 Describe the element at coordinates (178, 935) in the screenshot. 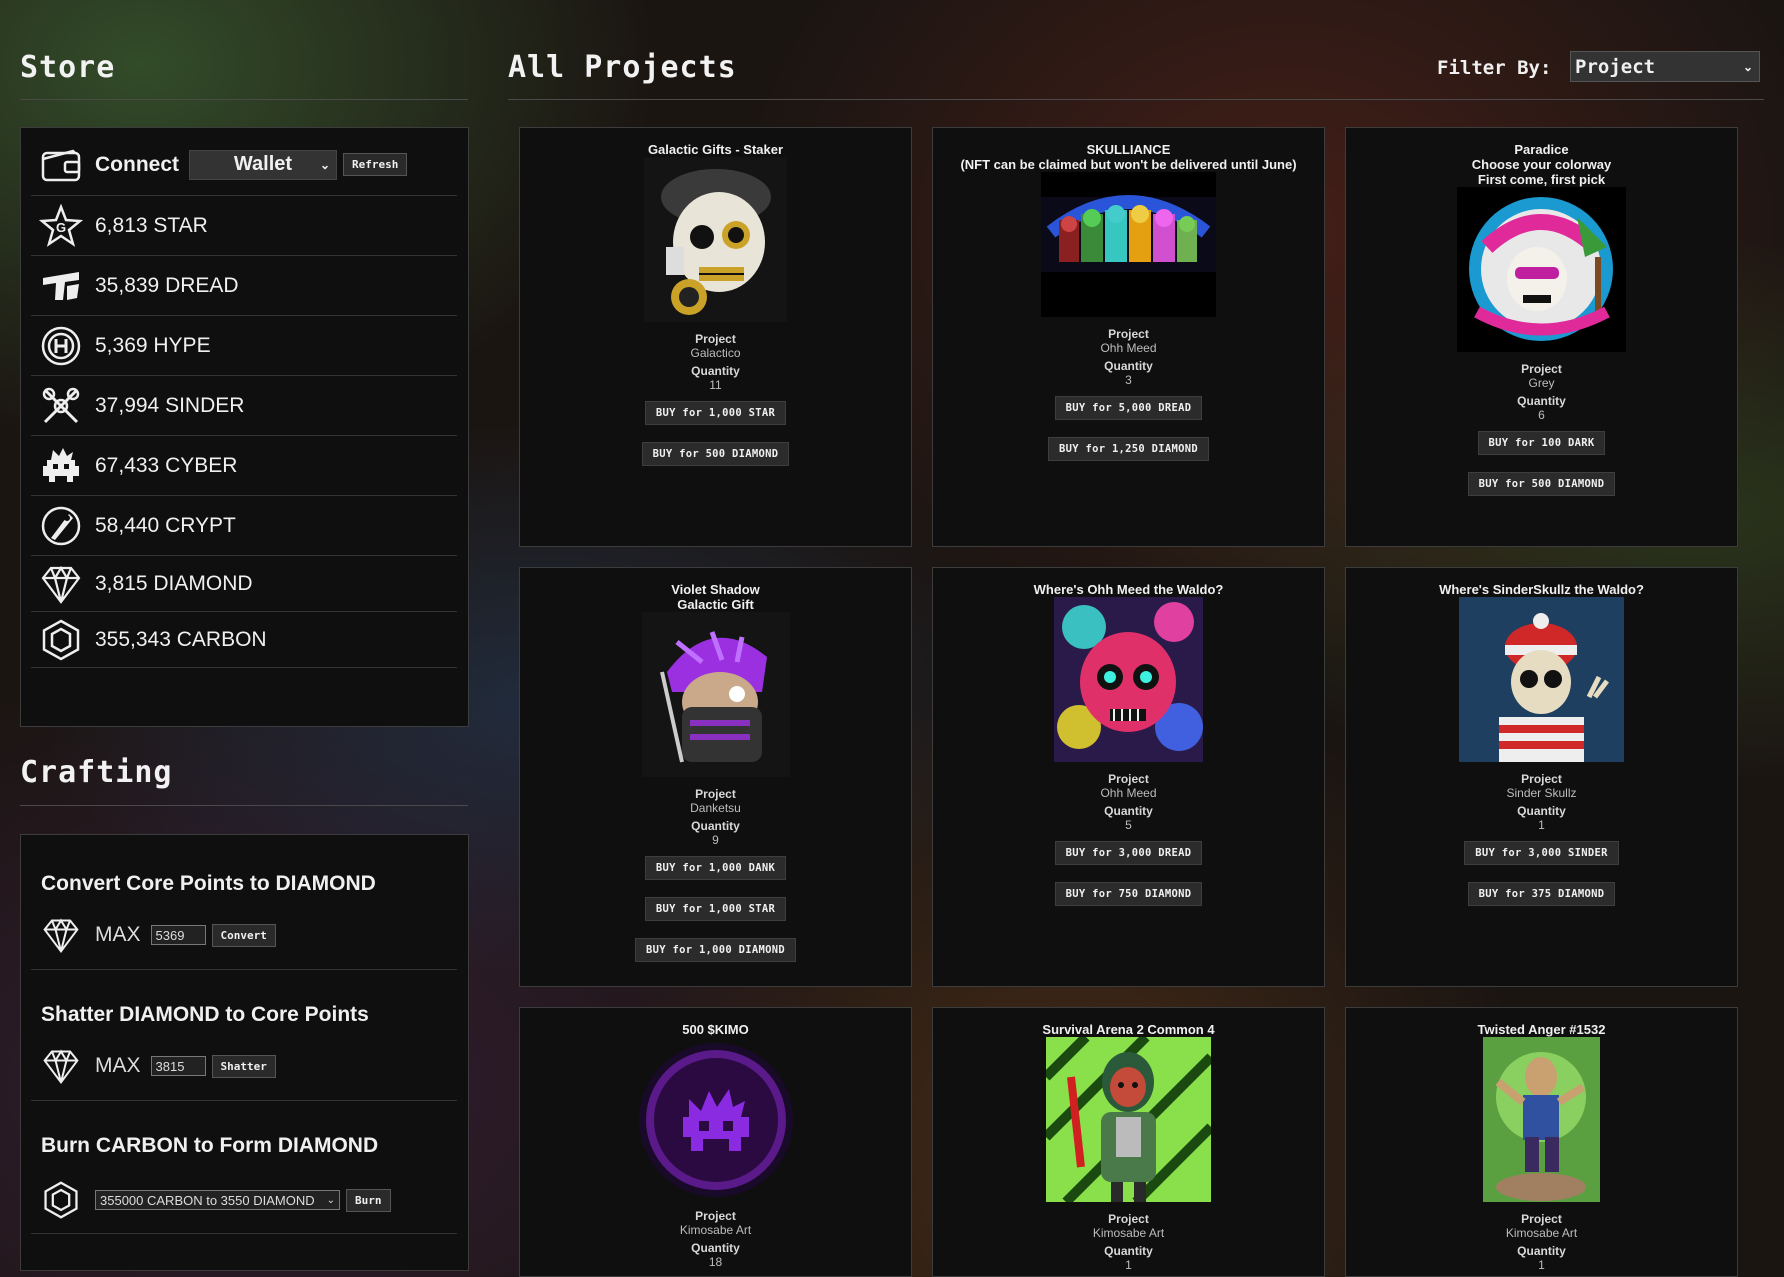

I see `convert-amount-input: 5369` at that location.